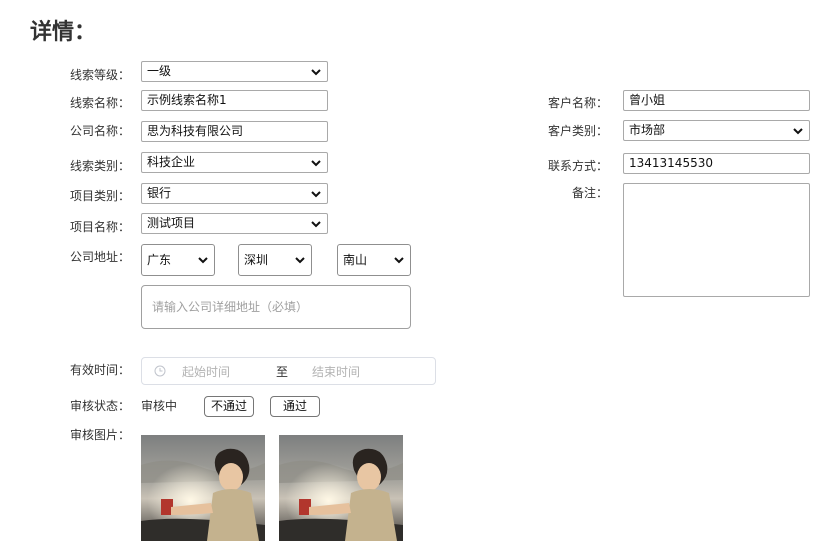 Image resolution: width=823 pixels, height=558 pixels. Describe the element at coordinates (159, 193) in the screenshot. I see `project-type-value: 银行` at that location.